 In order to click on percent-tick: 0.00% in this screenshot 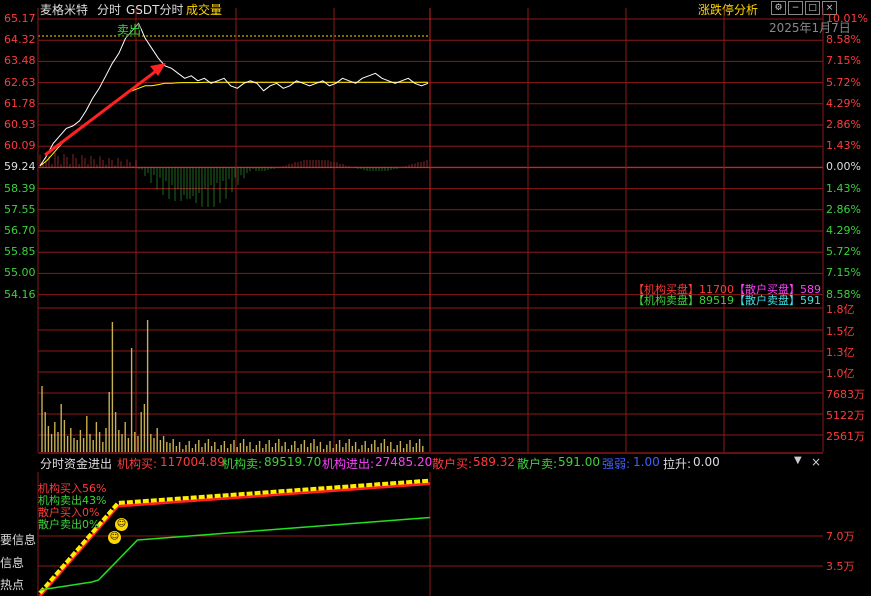, I will do `click(843, 167)`.